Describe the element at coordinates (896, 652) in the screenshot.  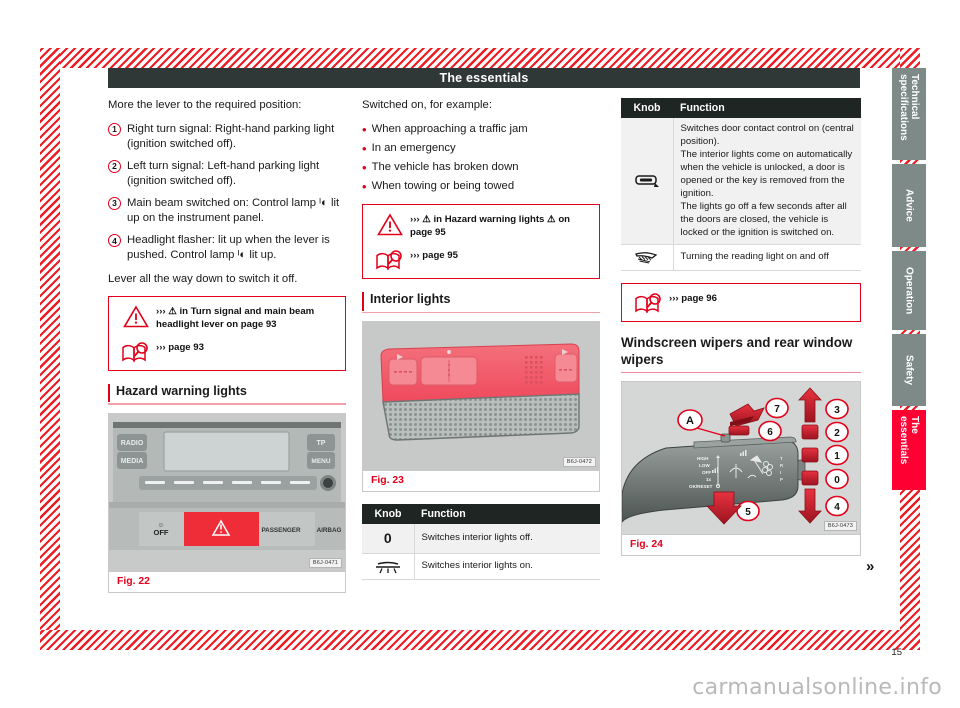
I see `page-number: 15` at that location.